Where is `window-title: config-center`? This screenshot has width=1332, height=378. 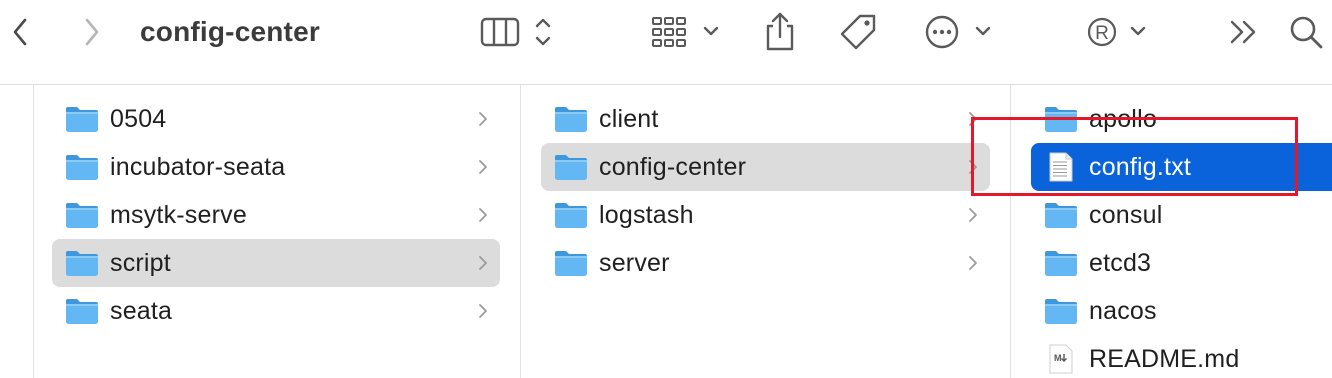 window-title: config-center is located at coordinates (230, 31).